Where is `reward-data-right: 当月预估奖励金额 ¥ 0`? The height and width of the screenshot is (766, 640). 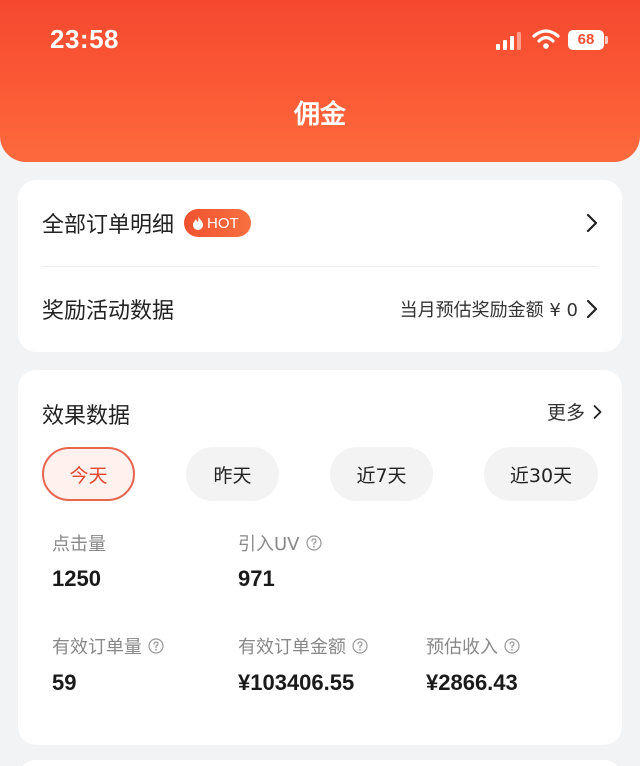
reward-data-right: 当月预估奖励金额 ¥ 0 is located at coordinates (499, 309).